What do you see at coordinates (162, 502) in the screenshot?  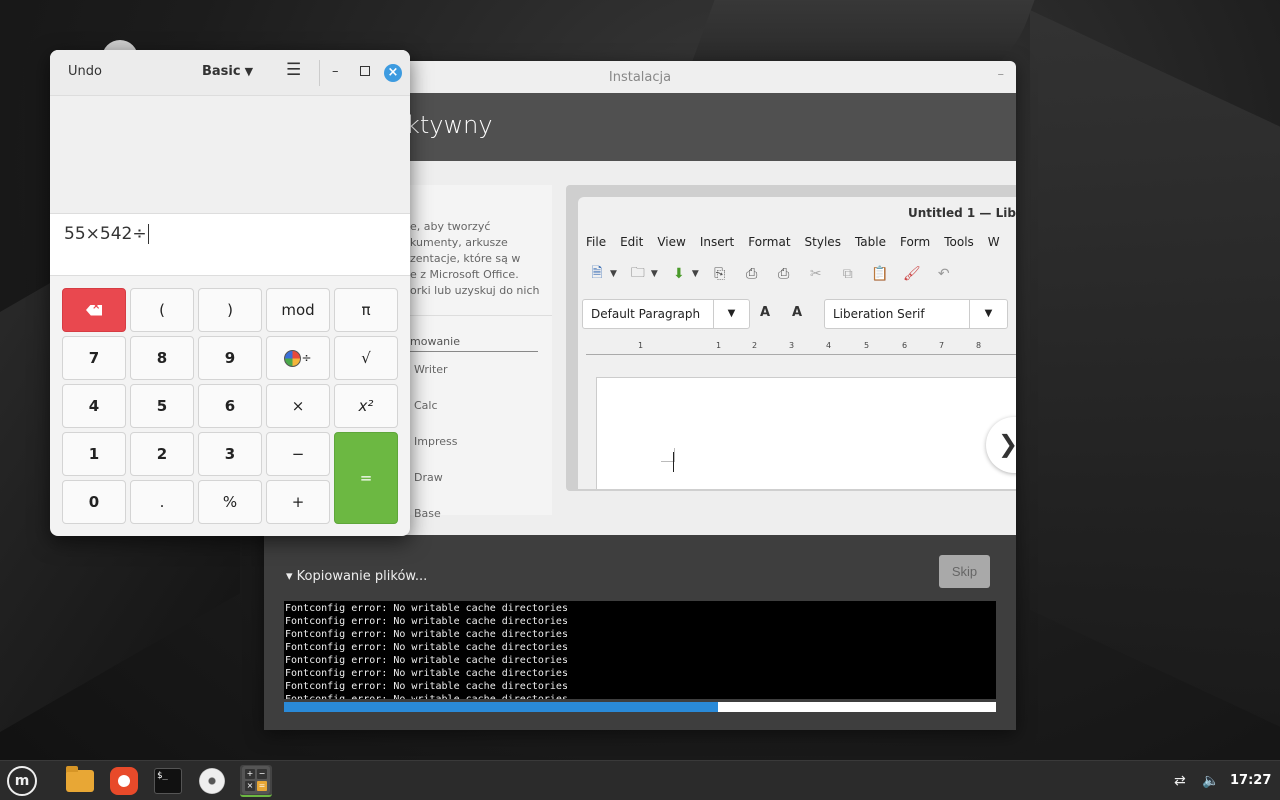 I see `decimal-point-button: .` at bounding box center [162, 502].